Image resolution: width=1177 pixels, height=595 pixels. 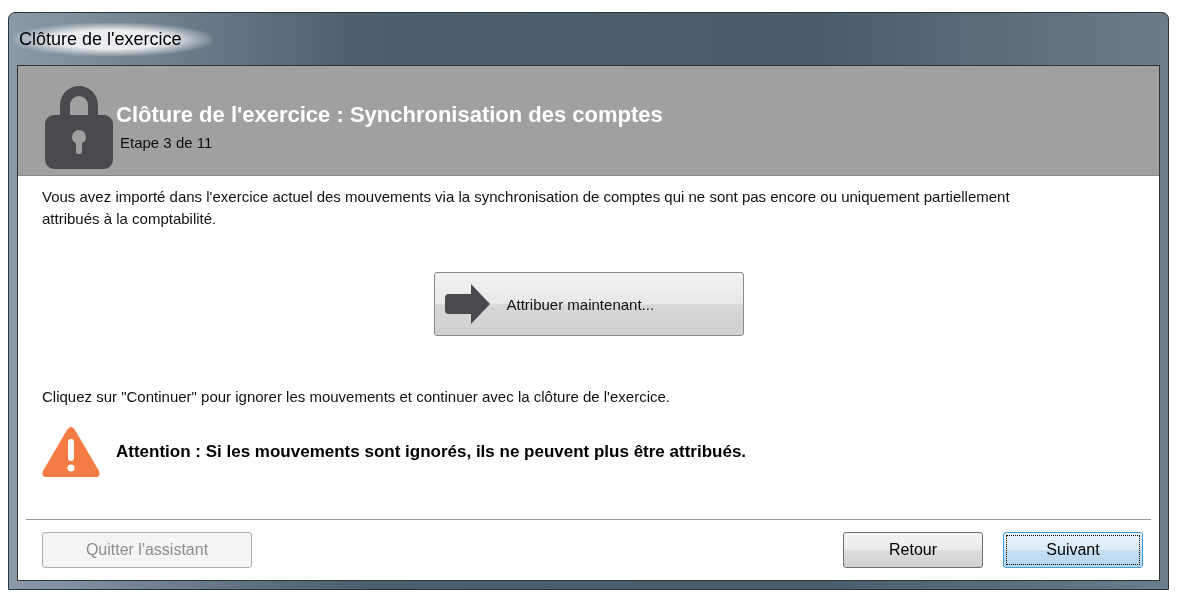 What do you see at coordinates (112, 39) in the screenshot?
I see `window-title: Clôture de l'exercice` at bounding box center [112, 39].